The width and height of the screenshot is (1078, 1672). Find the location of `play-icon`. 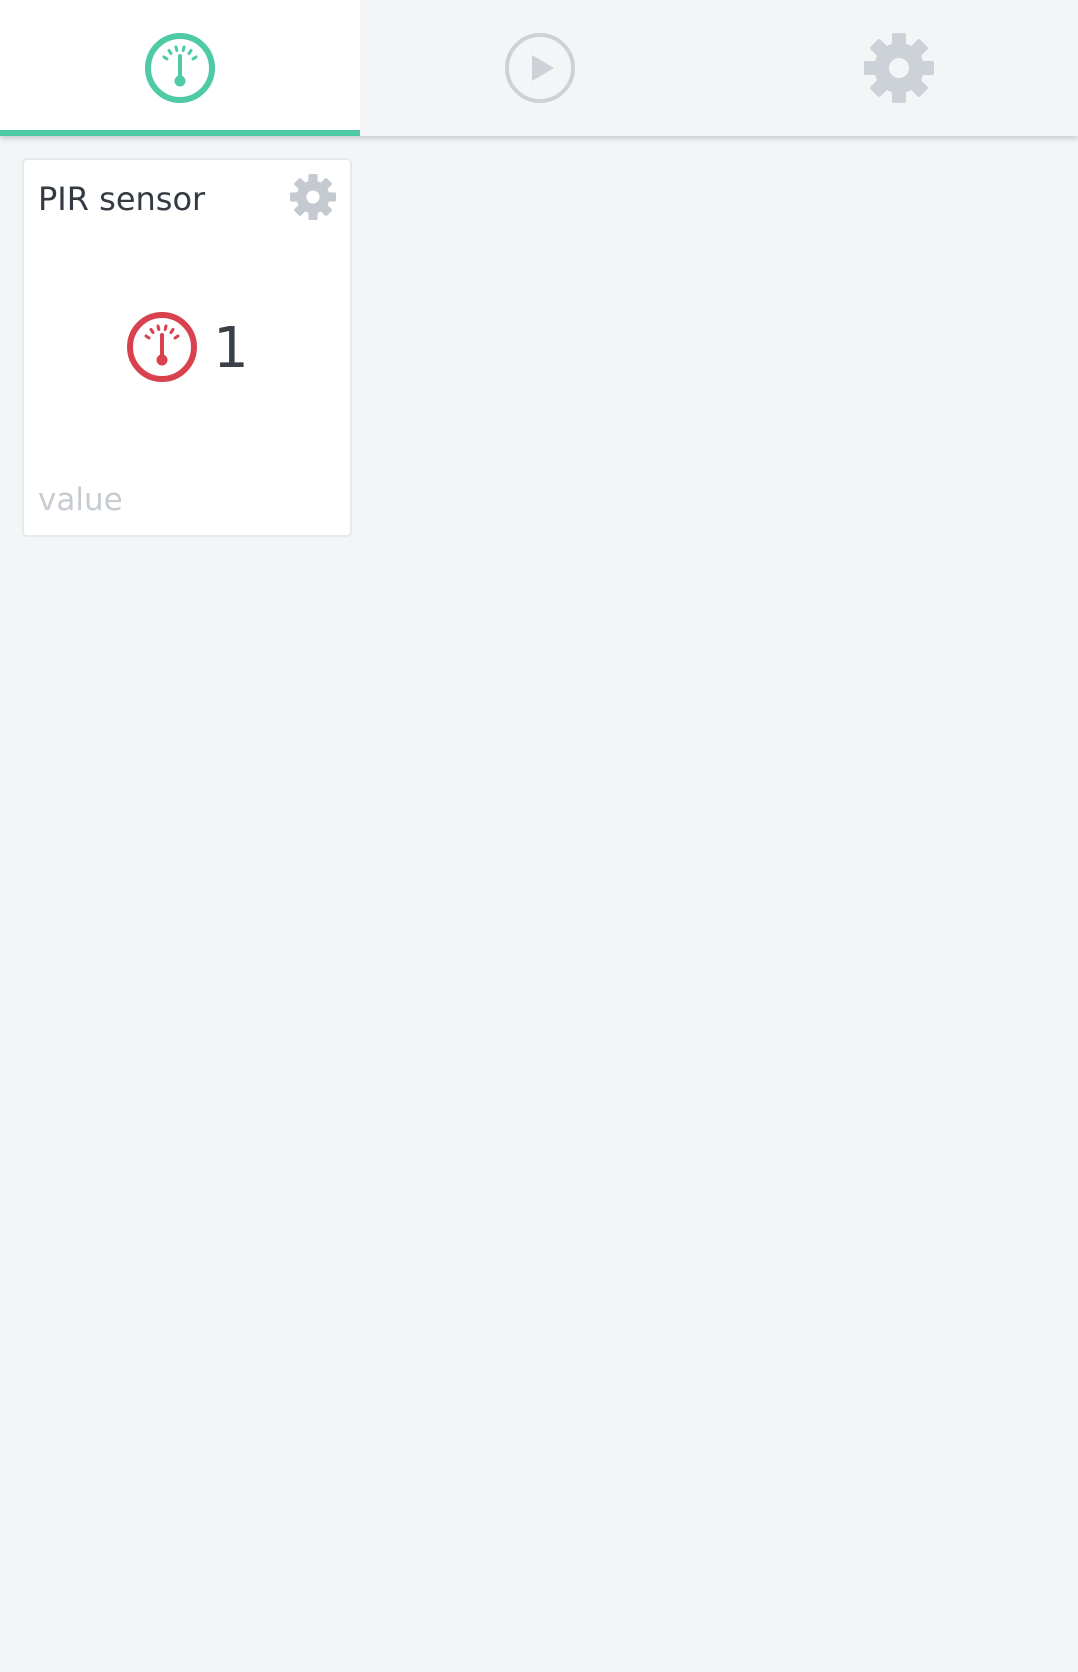

play-icon is located at coordinates (540, 68).